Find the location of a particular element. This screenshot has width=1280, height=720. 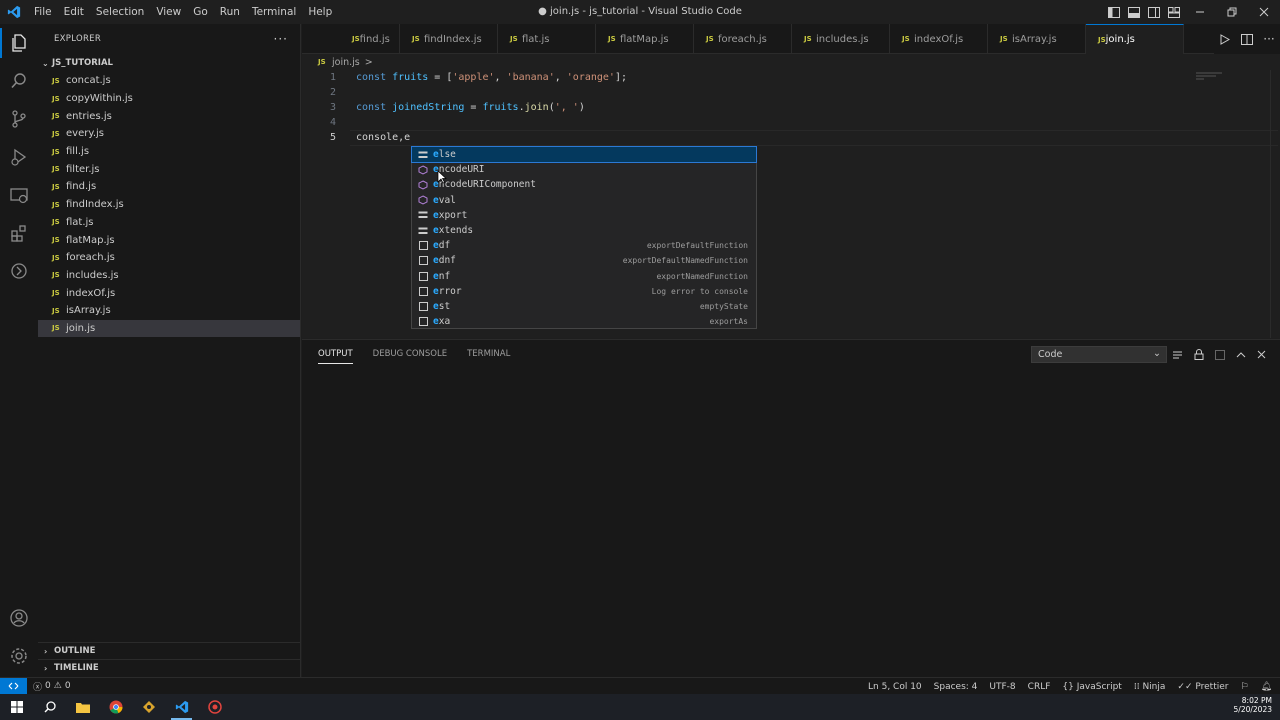

file-item-entries: JS entries.js is located at coordinates (169, 116).